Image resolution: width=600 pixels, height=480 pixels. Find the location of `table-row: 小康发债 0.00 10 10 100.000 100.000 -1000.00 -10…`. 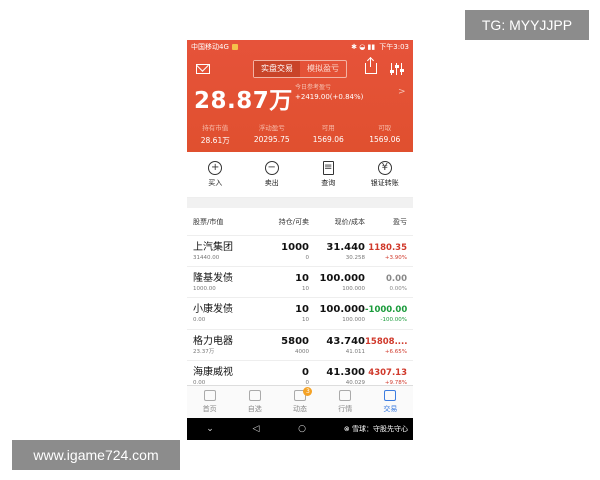

table-row: 小康发债 0.00 10 10 100.000 100.000 -1000.00 -10… is located at coordinates (300, 314).